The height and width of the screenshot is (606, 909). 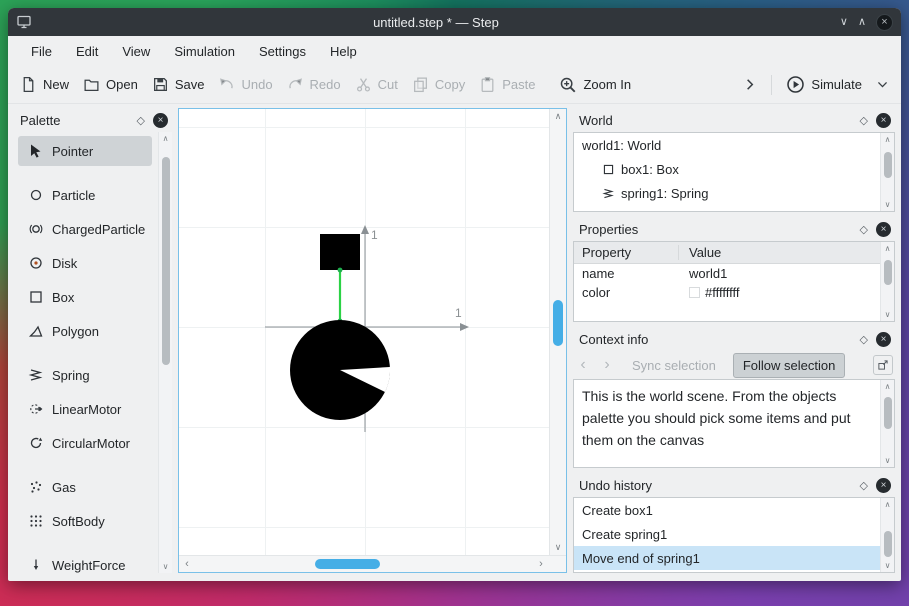 I want to click on world-close-icon: ×, so click(x=883, y=120).